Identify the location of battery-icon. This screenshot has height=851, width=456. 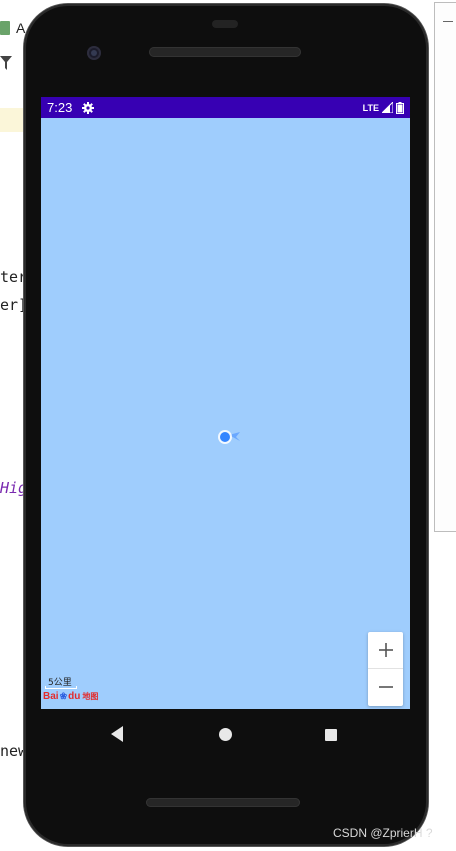
(400, 107).